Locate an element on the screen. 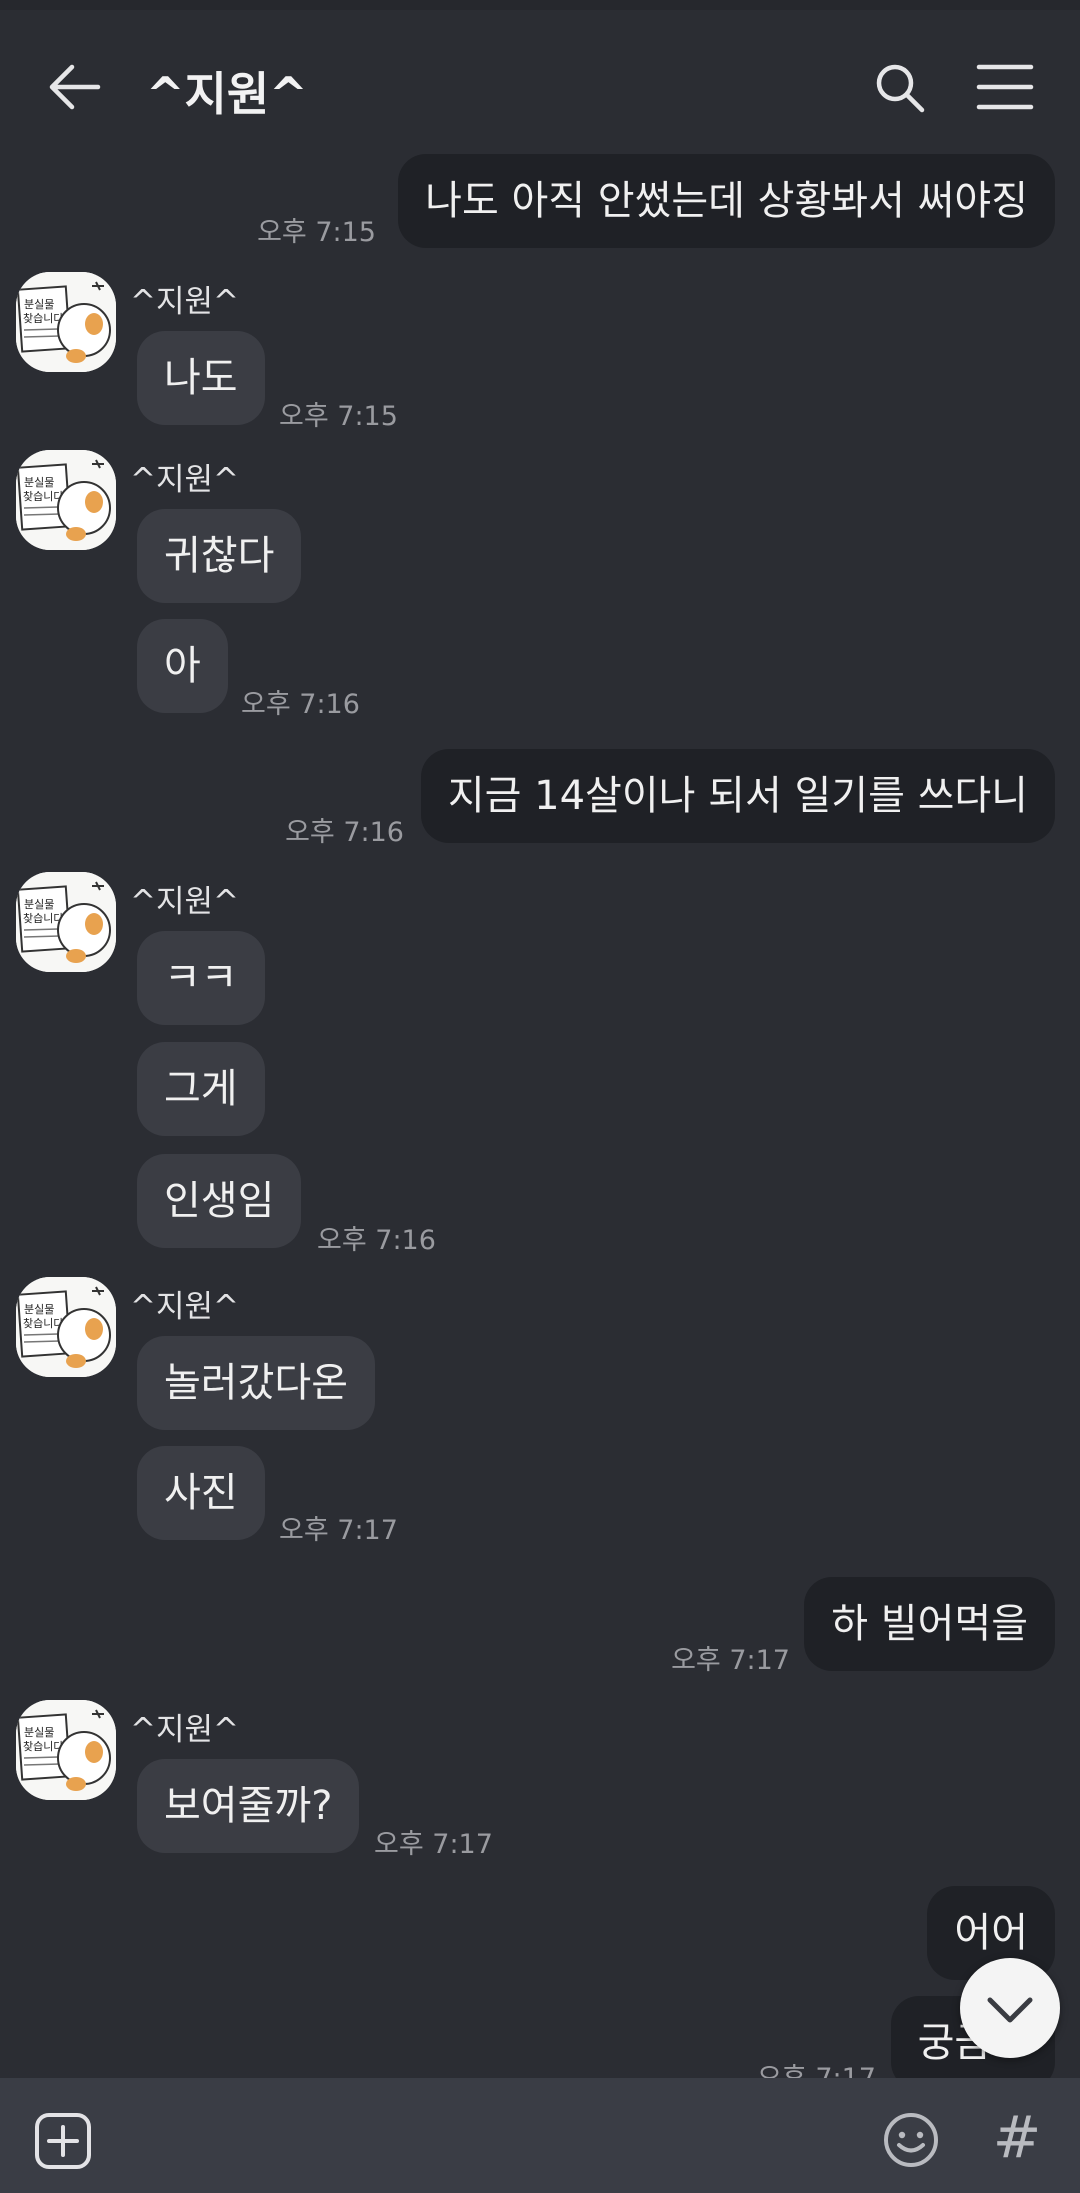 This screenshot has width=1080, height=2193. search-button is located at coordinates (900, 88).